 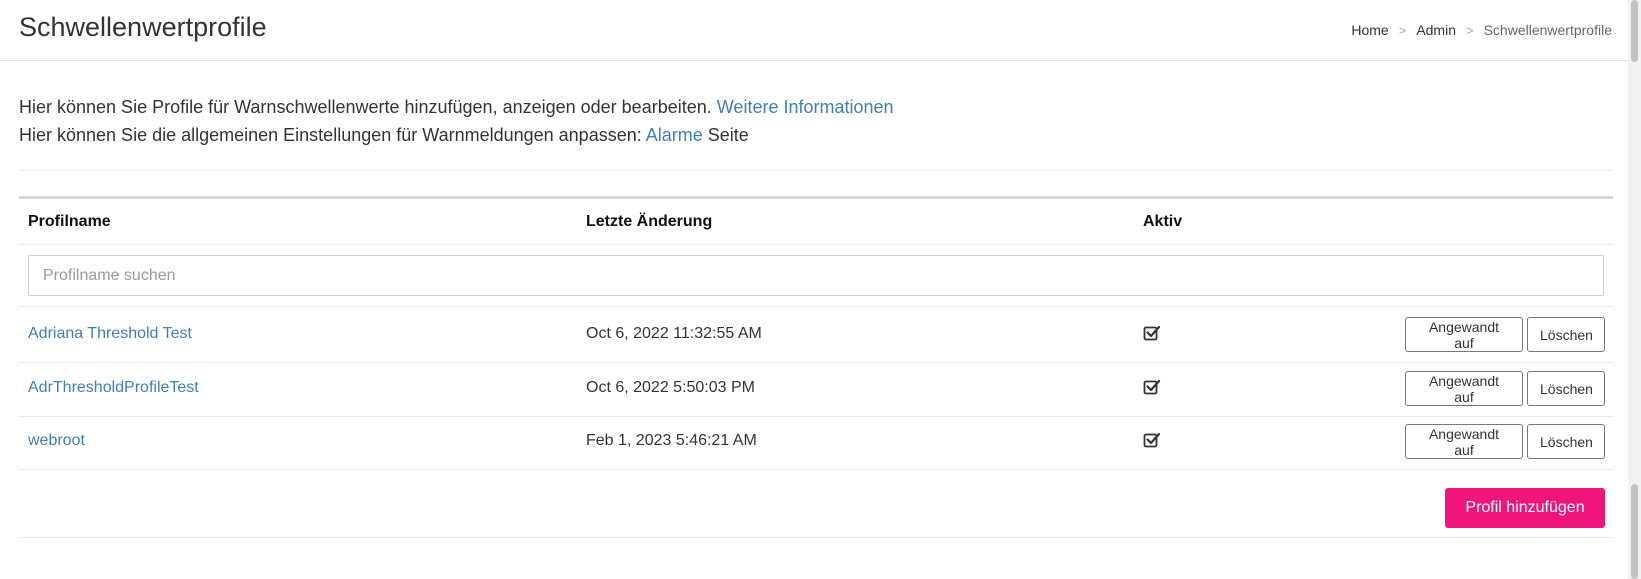 I want to click on intro-line-2-suffix: Seite, so click(x=728, y=135).